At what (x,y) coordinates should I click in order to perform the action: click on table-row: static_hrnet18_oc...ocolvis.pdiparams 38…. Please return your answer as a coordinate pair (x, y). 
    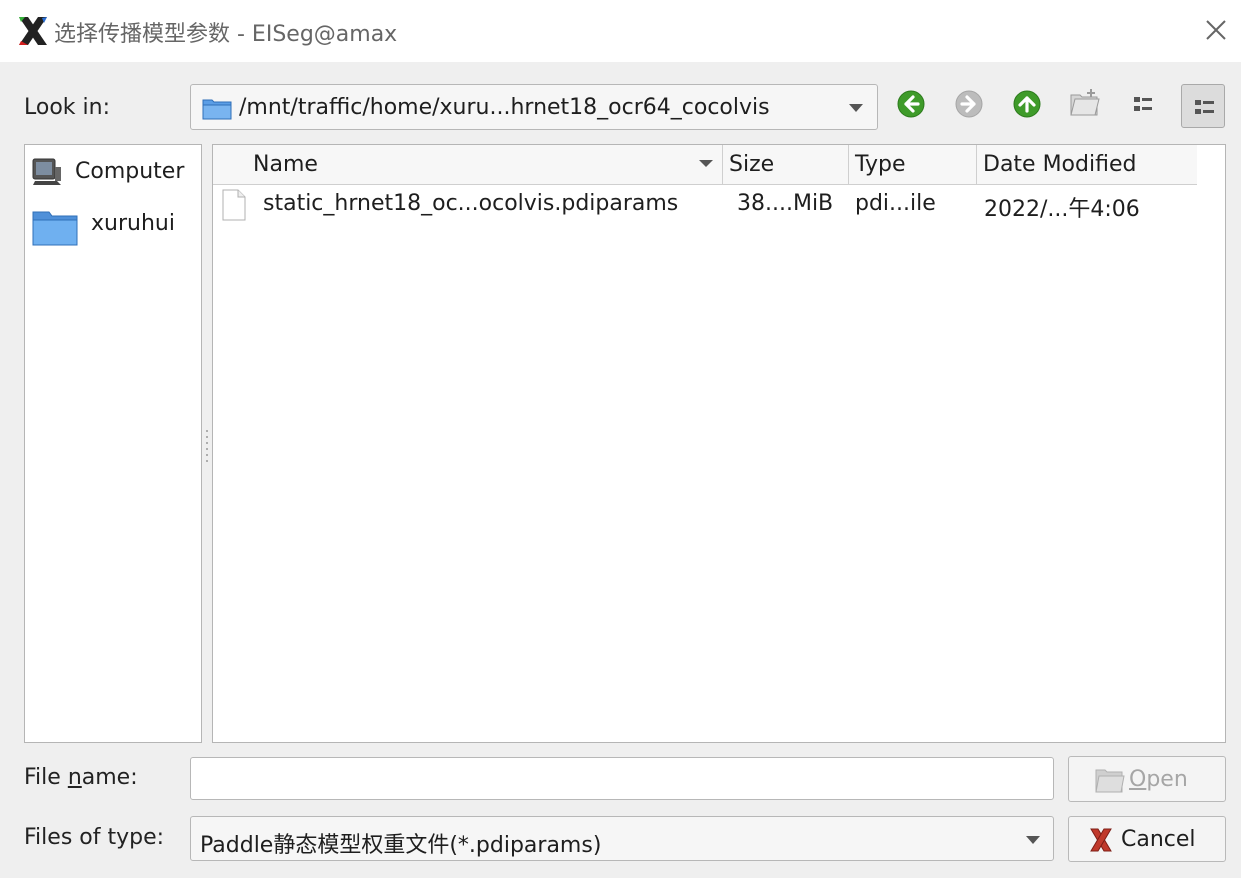
    Looking at the image, I should click on (719, 205).